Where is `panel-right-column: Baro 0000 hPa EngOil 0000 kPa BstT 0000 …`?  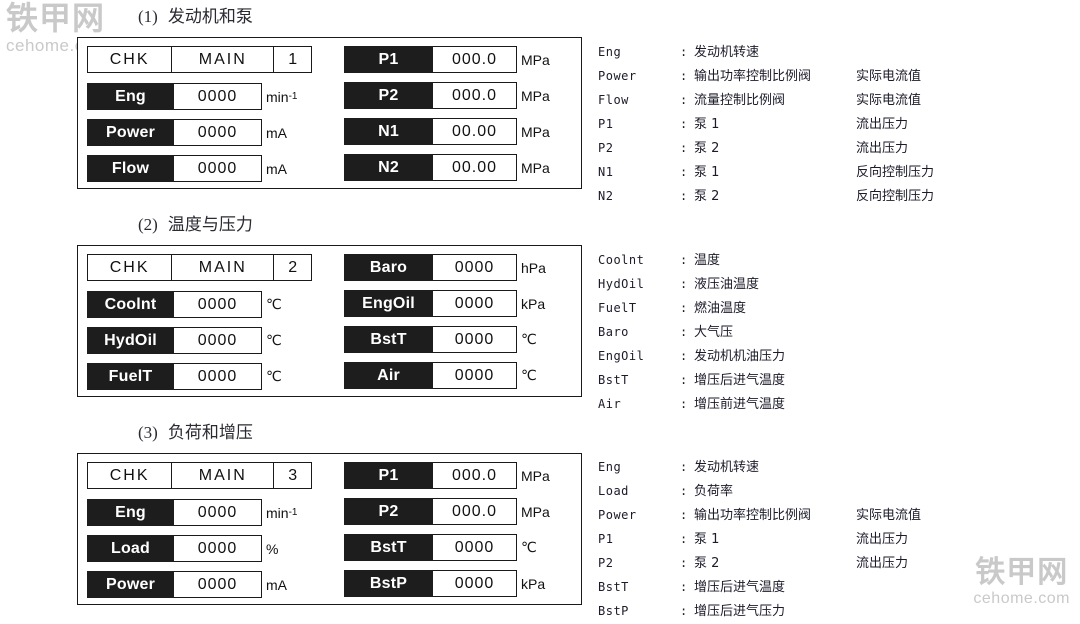 panel-right-column: Baro 0000 hPa EngOil 0000 kPa BstT 0000 … is located at coordinates (459, 321).